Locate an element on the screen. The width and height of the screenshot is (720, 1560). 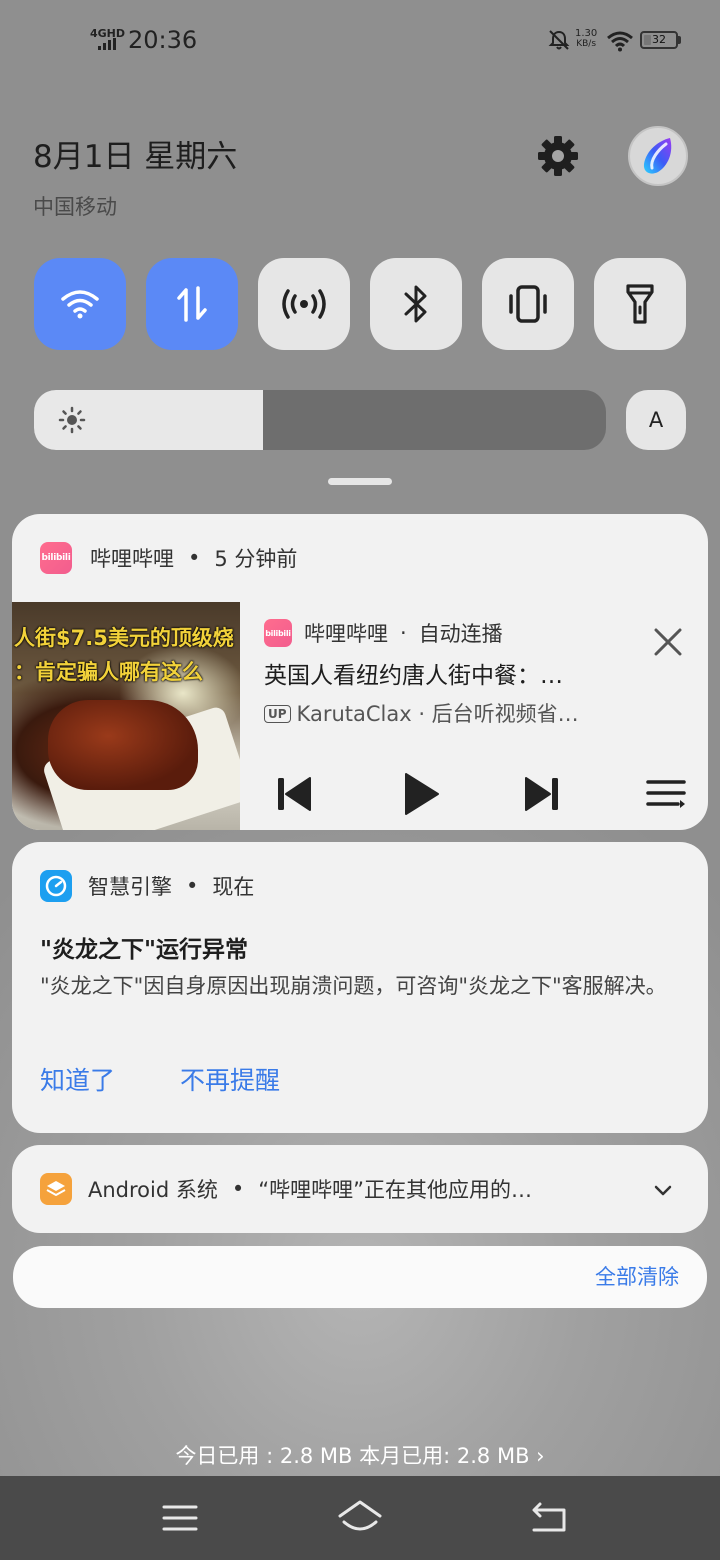
speedometer-icon is located at coordinates (56, 886).